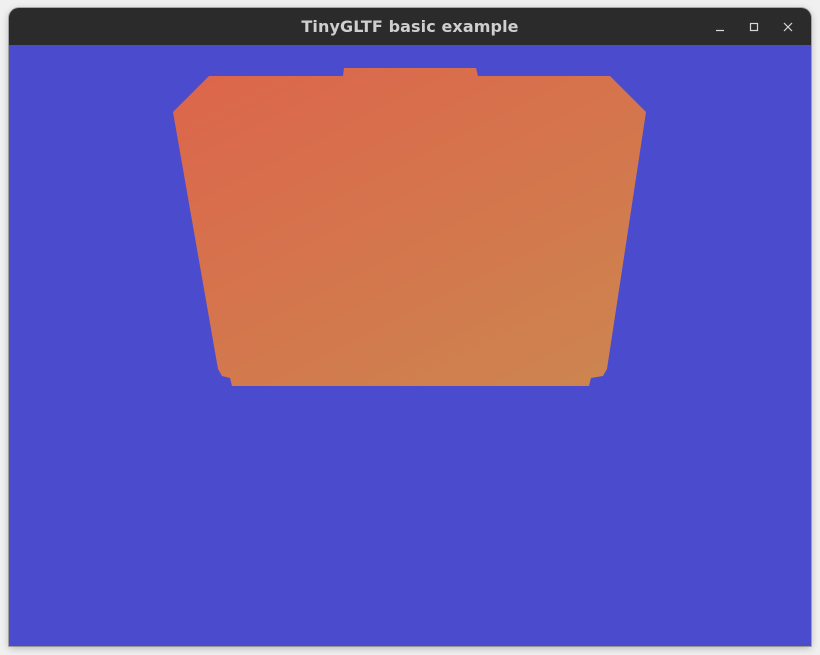  I want to click on minimize-icon, so click(720, 30).